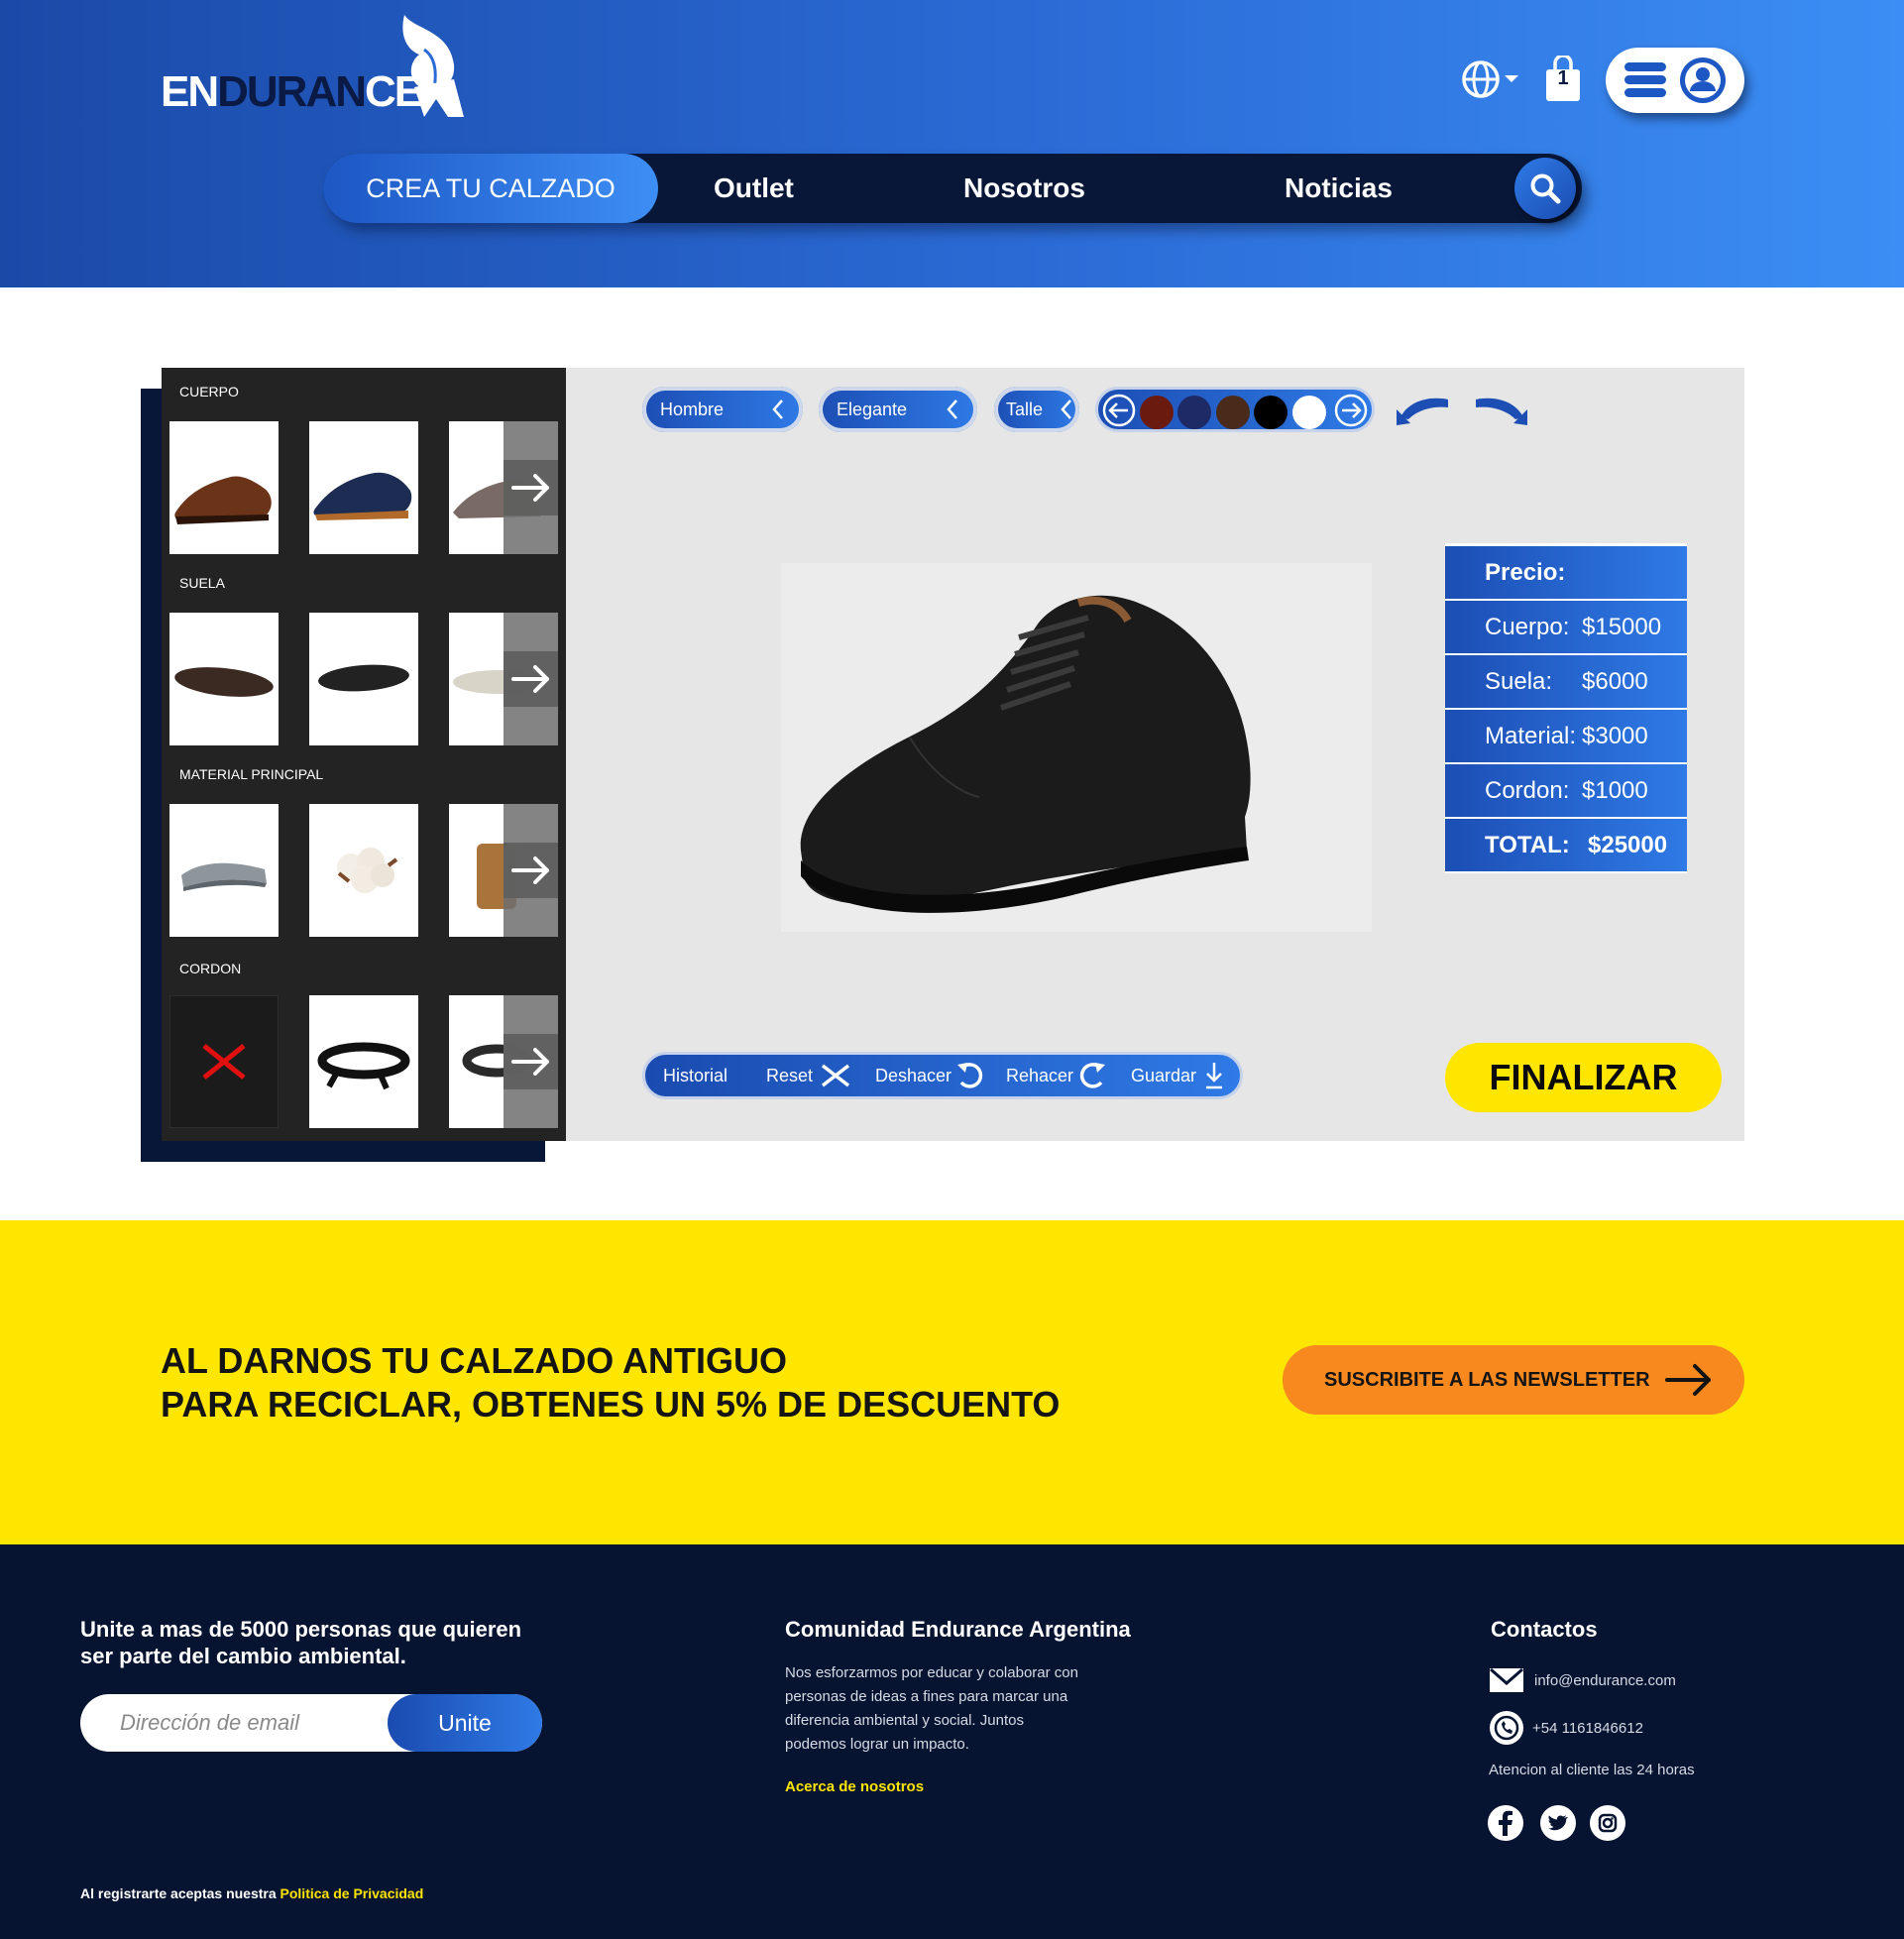 The image size is (1904, 1939). I want to click on shoe-preview, so click(1076, 747).